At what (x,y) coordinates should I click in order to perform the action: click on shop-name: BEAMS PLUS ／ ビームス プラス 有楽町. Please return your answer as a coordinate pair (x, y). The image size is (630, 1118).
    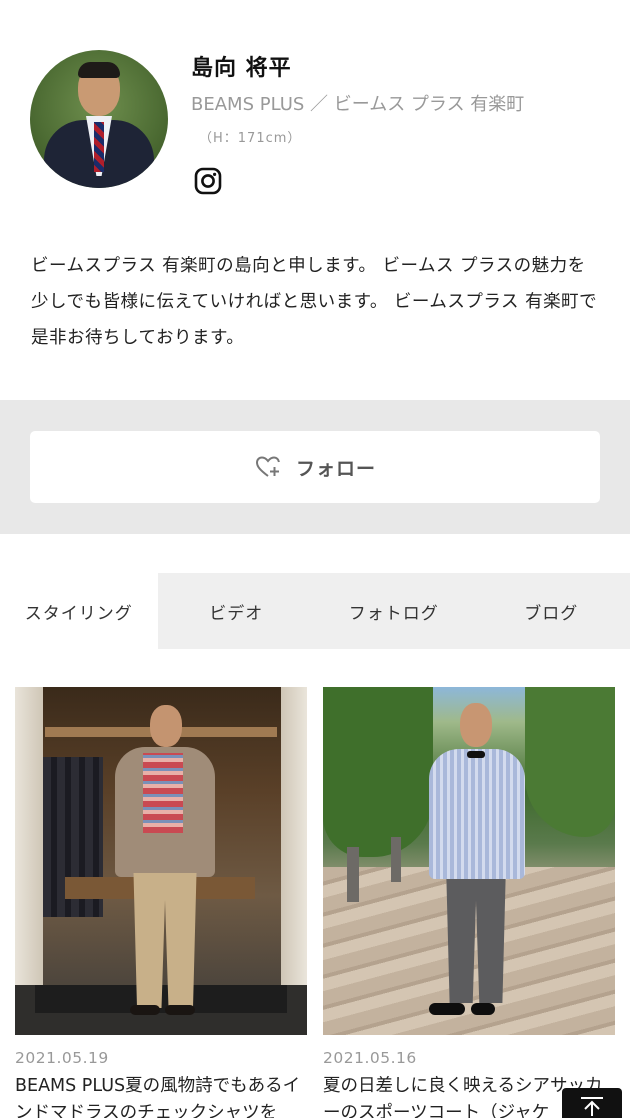
    Looking at the image, I should click on (357, 103).